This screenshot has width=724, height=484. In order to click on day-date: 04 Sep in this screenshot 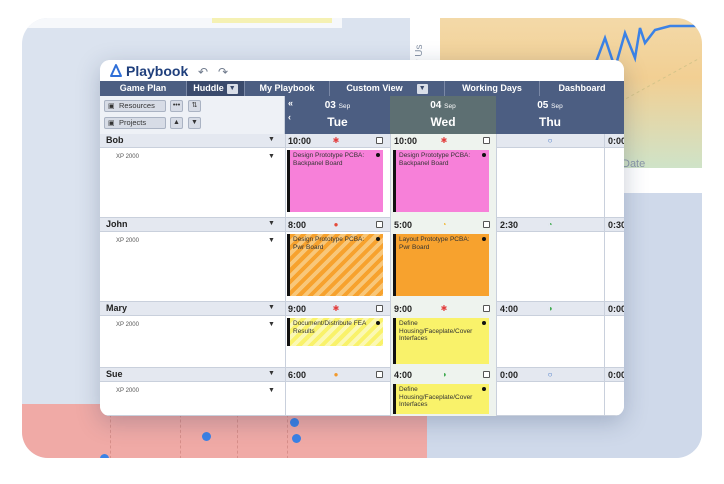, I will do `click(443, 105)`.